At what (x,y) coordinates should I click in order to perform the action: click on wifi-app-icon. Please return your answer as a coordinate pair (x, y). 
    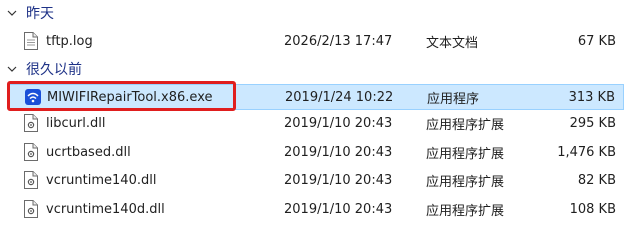
    Looking at the image, I should click on (33, 97).